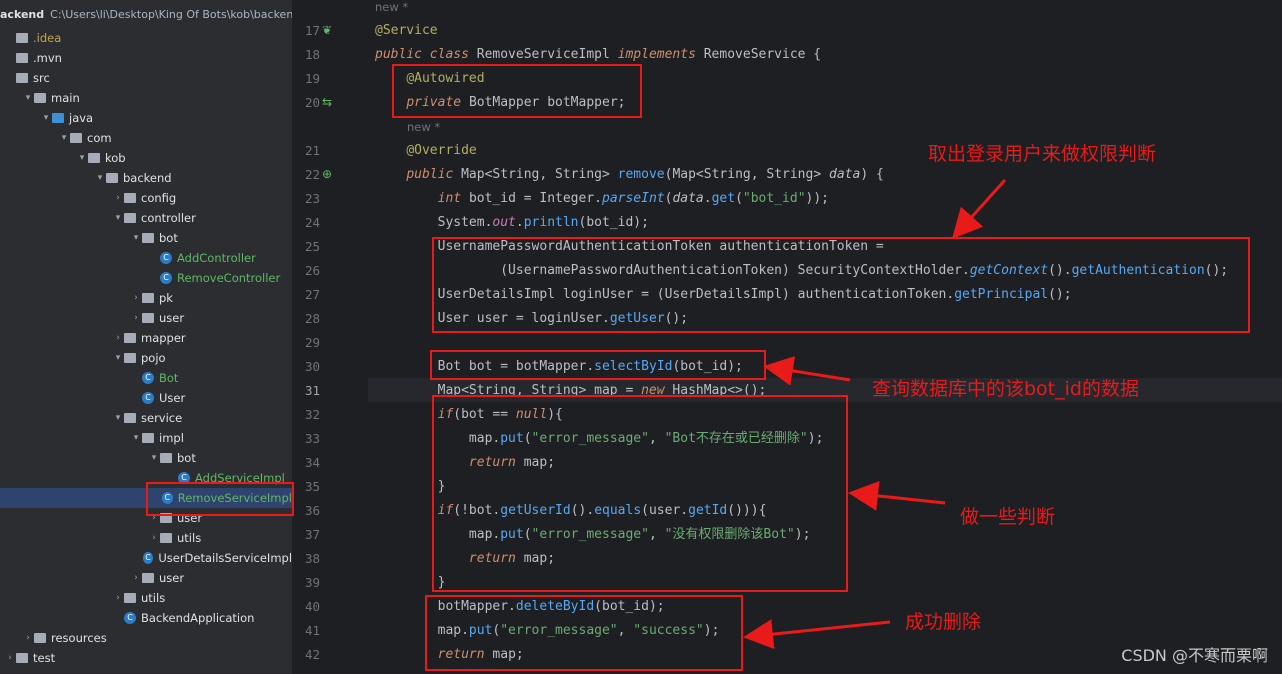  What do you see at coordinates (1194, 655) in the screenshot?
I see `watermark: CSDN @不寒而栗啊` at bounding box center [1194, 655].